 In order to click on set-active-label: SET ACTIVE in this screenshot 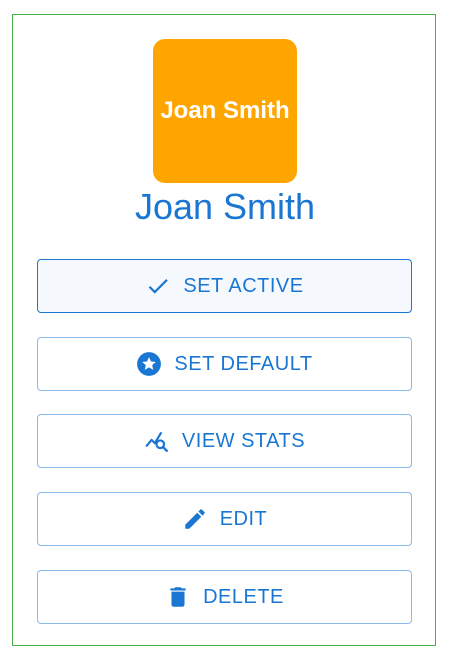, I will do `click(243, 285)`.